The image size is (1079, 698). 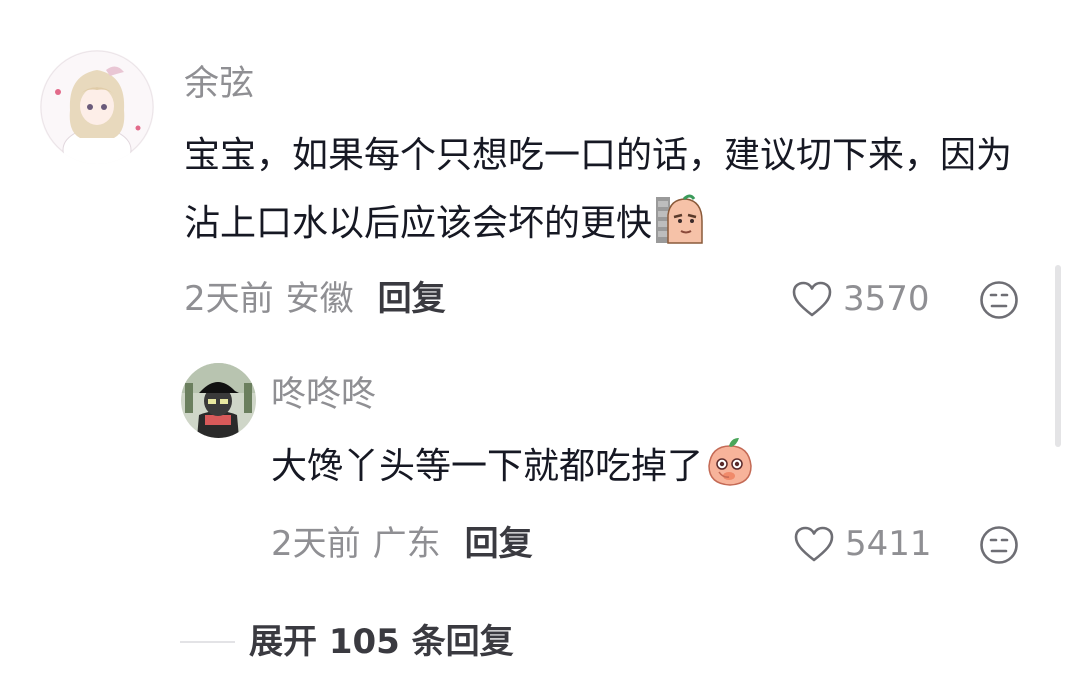 What do you see at coordinates (323, 395) in the screenshot?
I see `reply-username: 咚咚咚` at bounding box center [323, 395].